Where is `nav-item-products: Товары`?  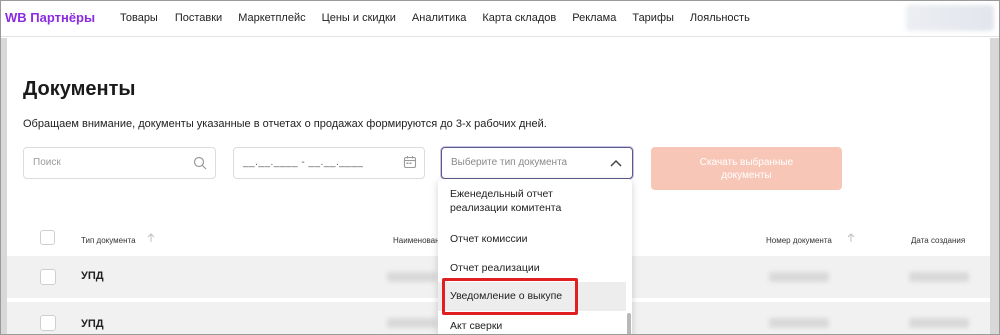
nav-item-products: Товары is located at coordinates (139, 18).